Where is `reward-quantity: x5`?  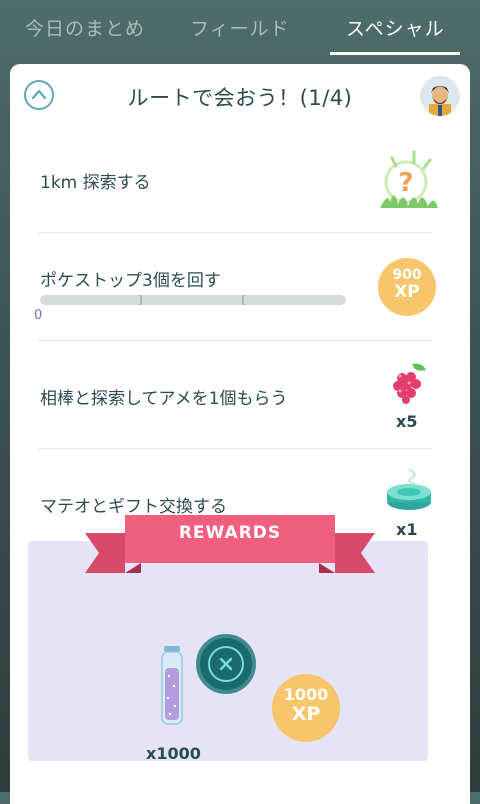
reward-quantity: x5 is located at coordinates (407, 421).